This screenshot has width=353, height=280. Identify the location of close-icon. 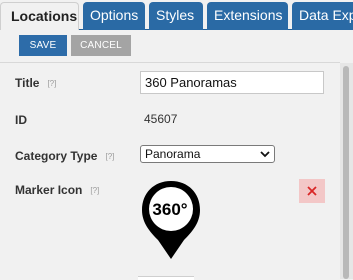
(312, 191).